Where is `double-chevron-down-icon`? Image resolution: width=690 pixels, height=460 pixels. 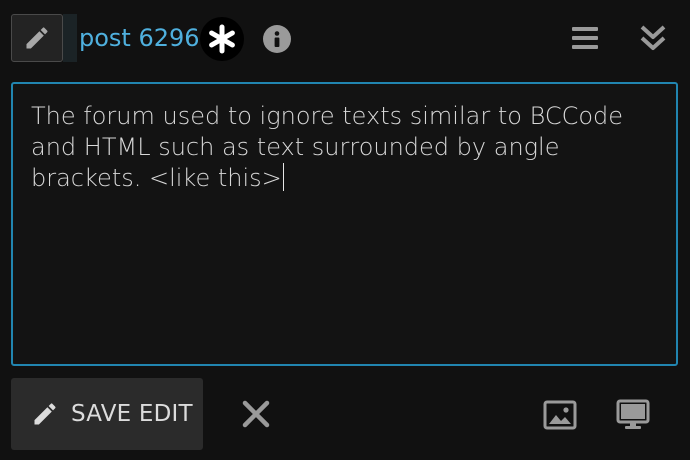
double-chevron-down-icon is located at coordinates (653, 38).